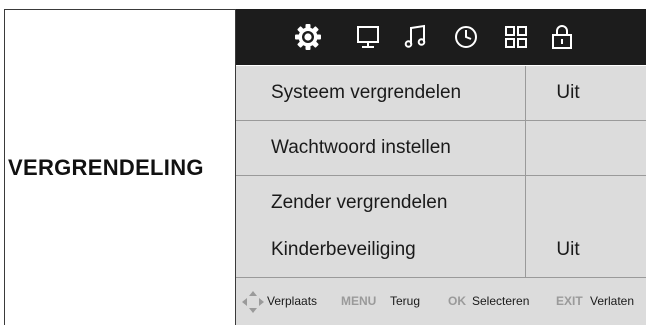  What do you see at coordinates (359, 301) in the screenshot?
I see `hint-menu-key: MENU` at bounding box center [359, 301].